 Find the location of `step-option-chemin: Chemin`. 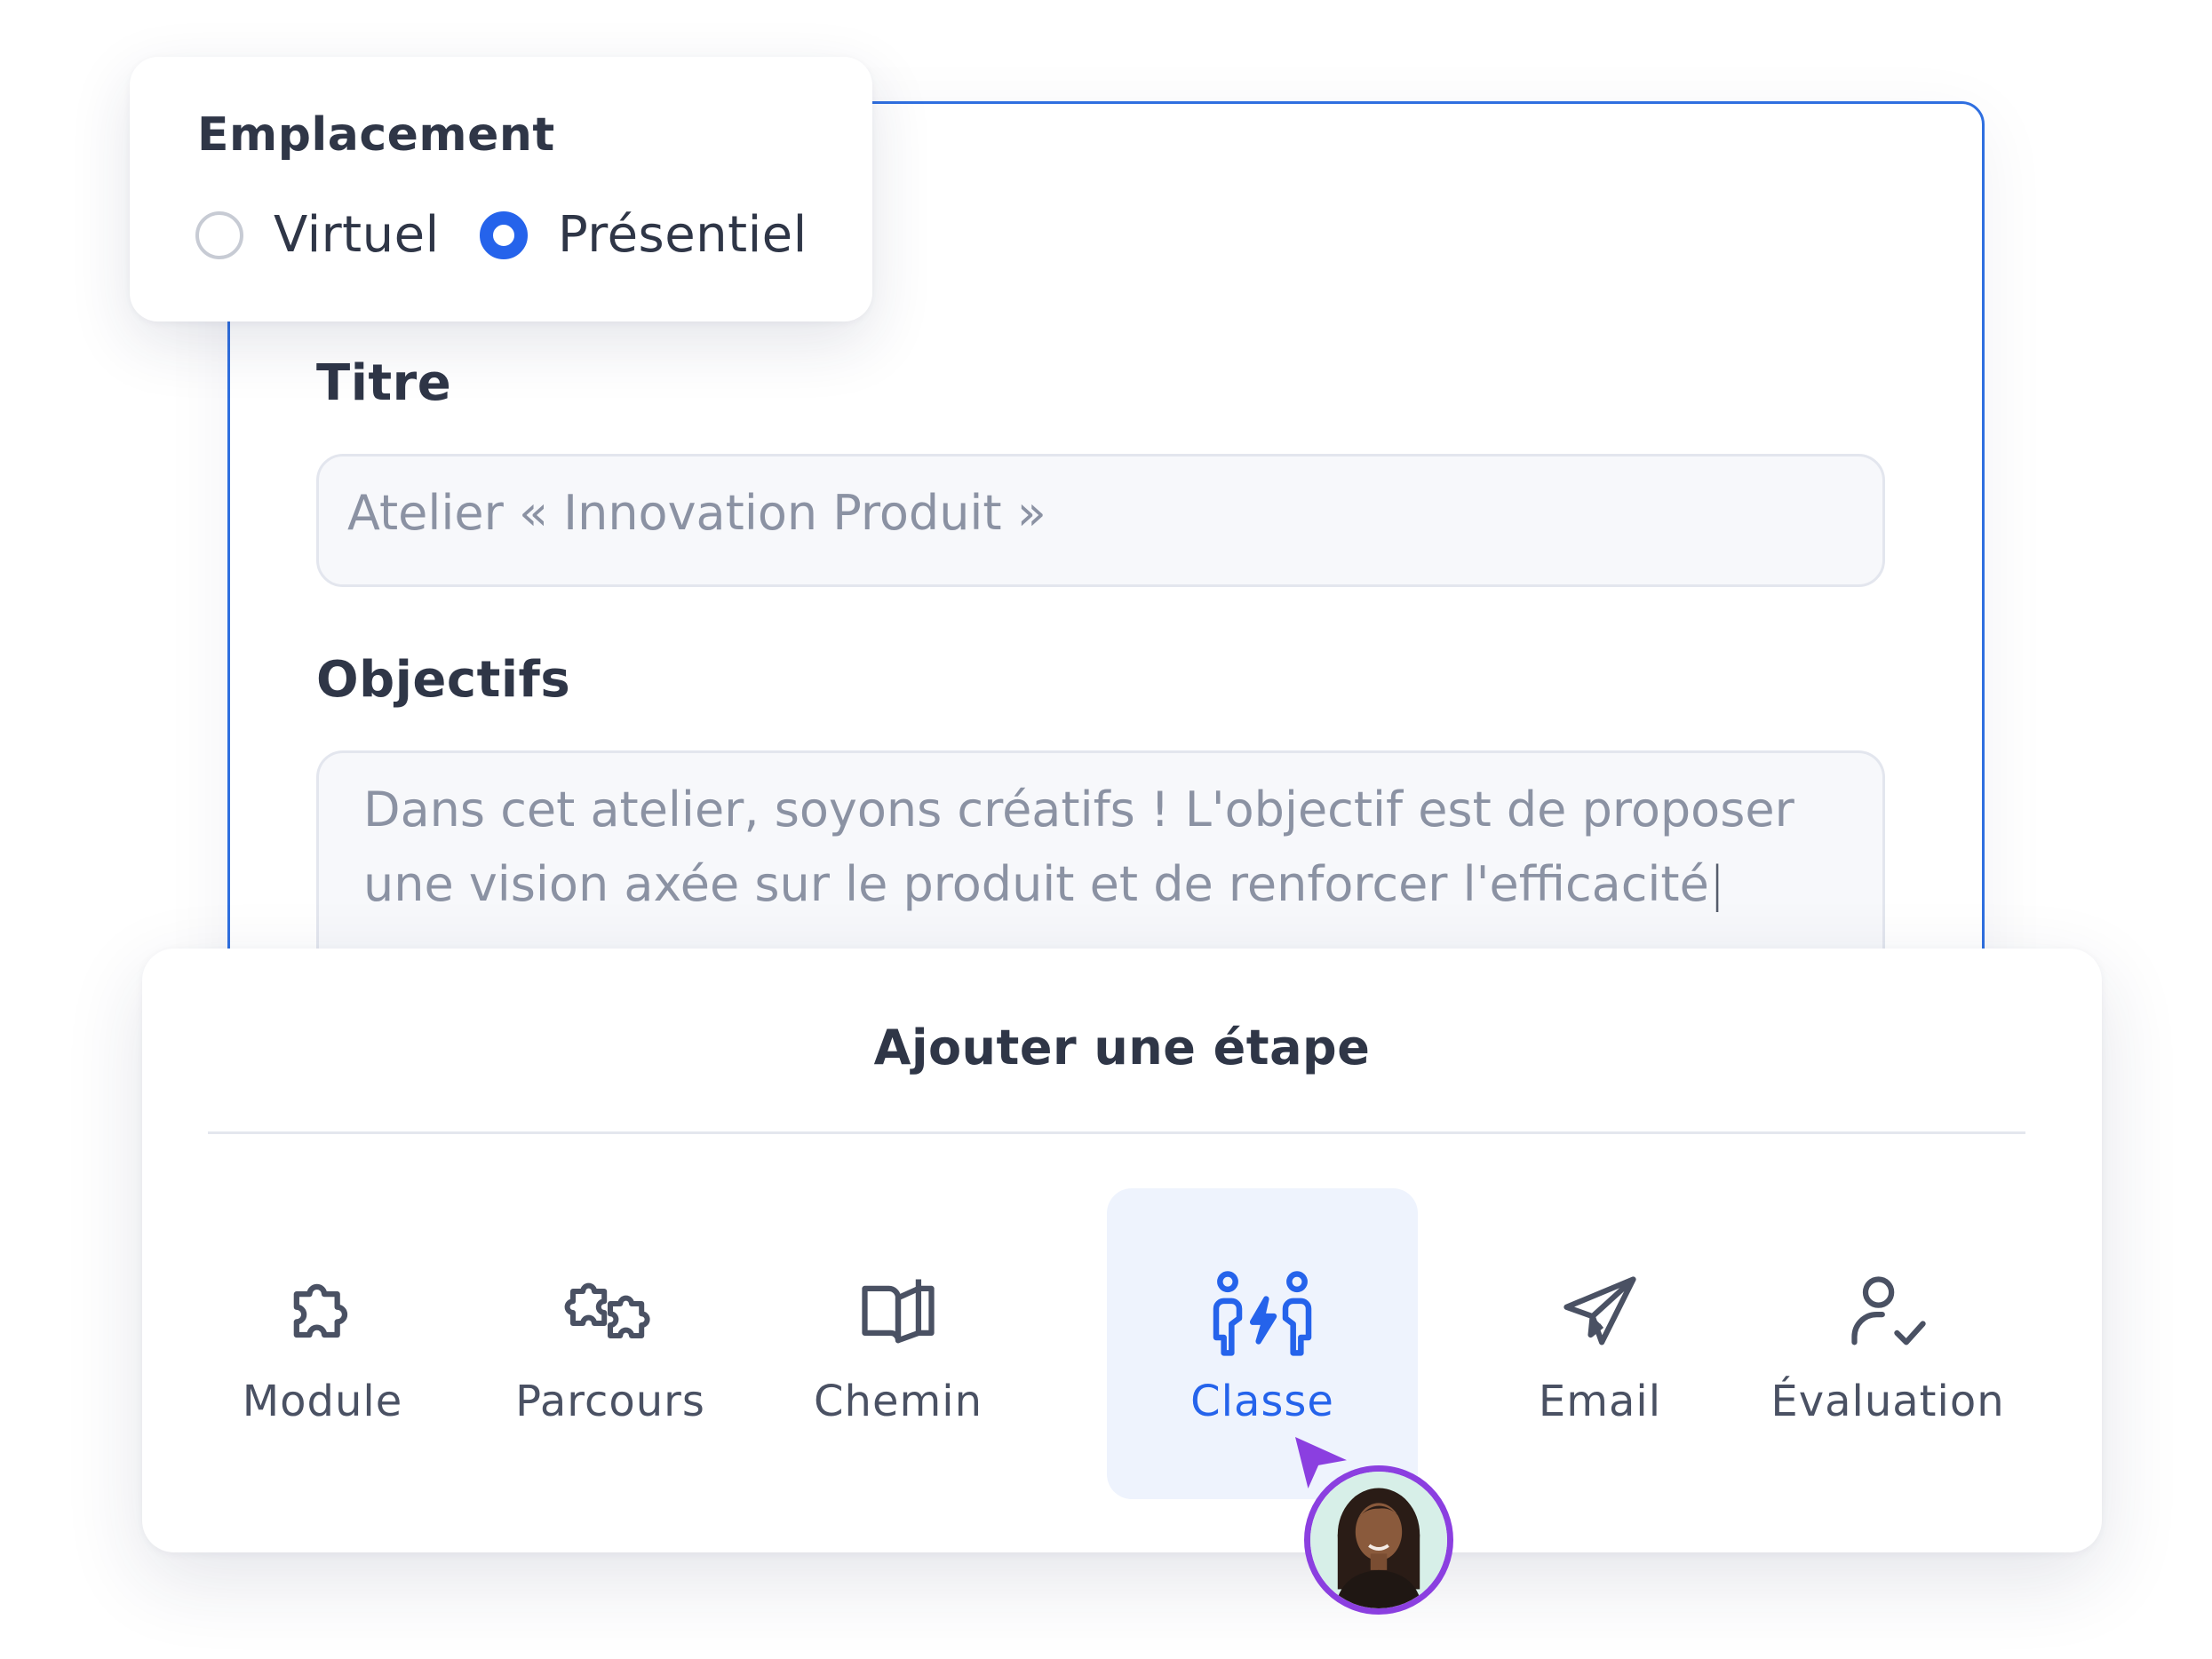

step-option-chemin: Chemin is located at coordinates (899, 1343).